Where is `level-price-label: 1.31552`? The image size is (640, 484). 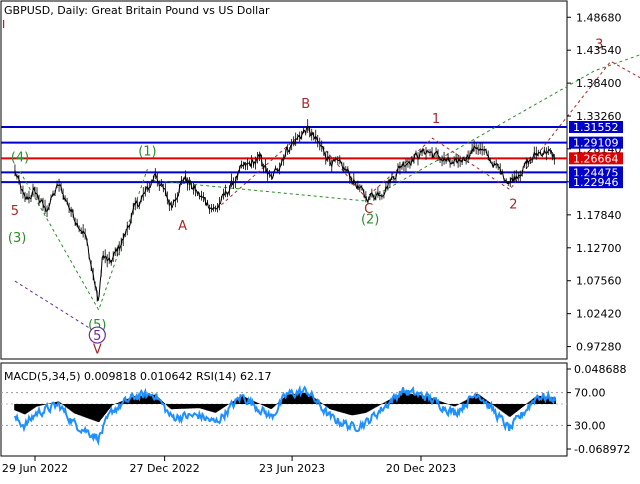
level-price-label: 1.31552 is located at coordinates (596, 127).